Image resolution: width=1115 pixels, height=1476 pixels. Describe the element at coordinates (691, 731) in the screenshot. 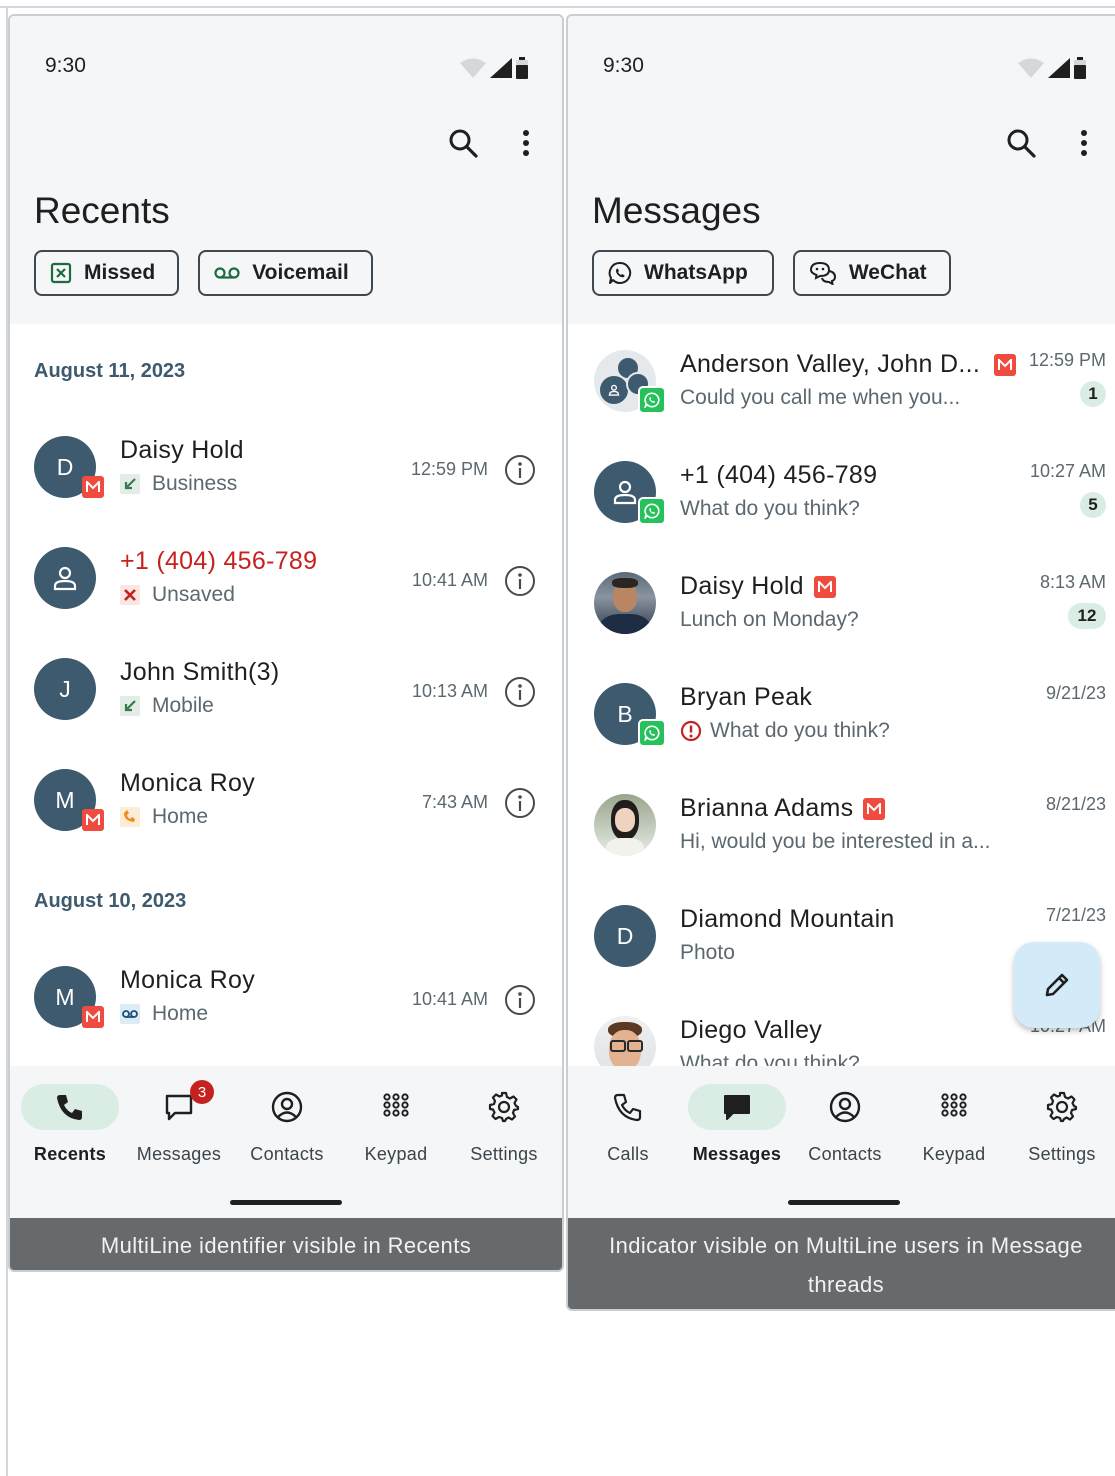

I see `error-icon` at that location.